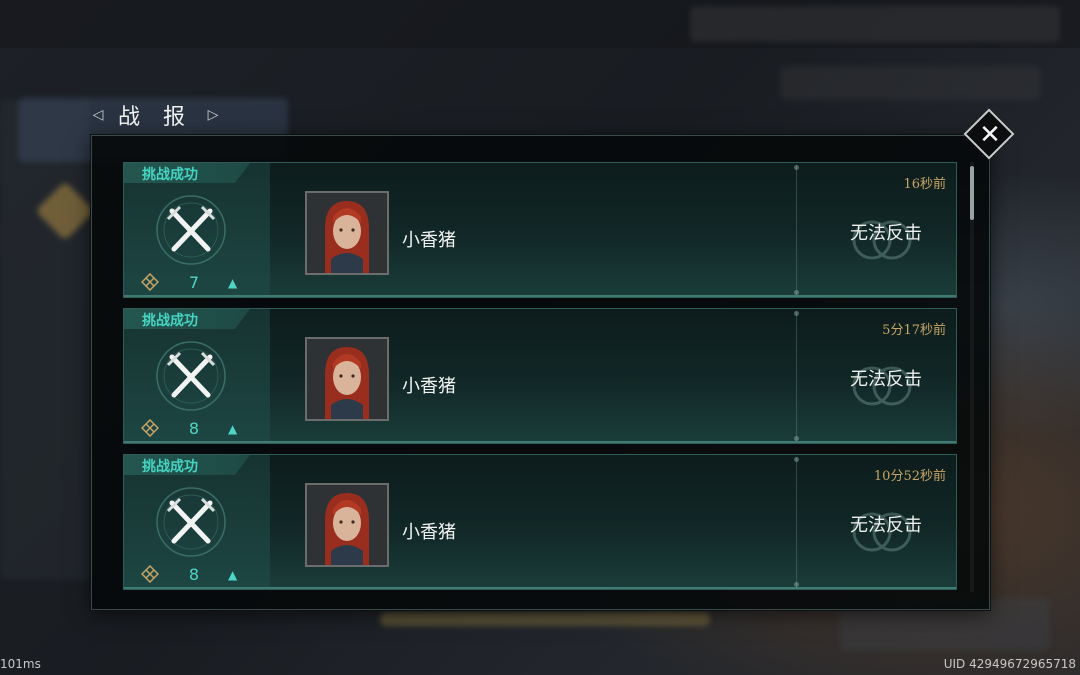  I want to click on page-title: 战 报, so click(155, 117).